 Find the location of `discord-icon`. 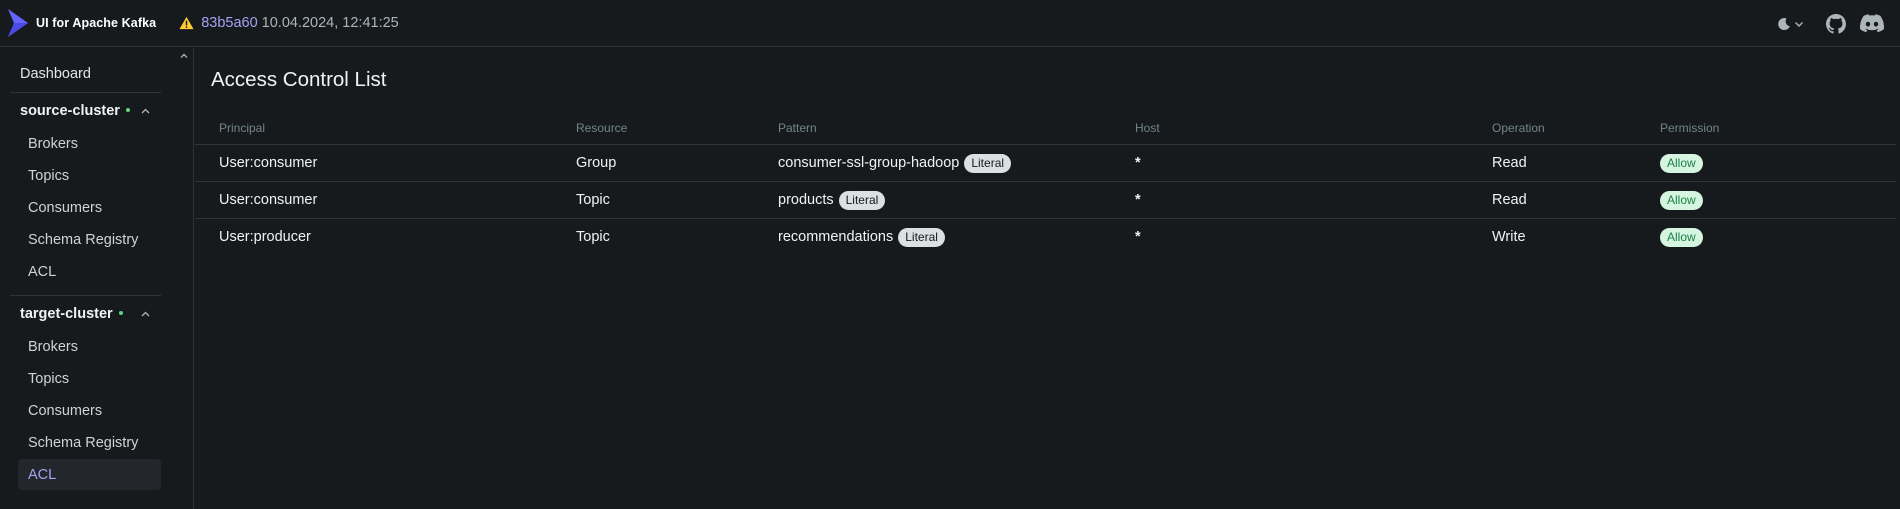

discord-icon is located at coordinates (1872, 23).